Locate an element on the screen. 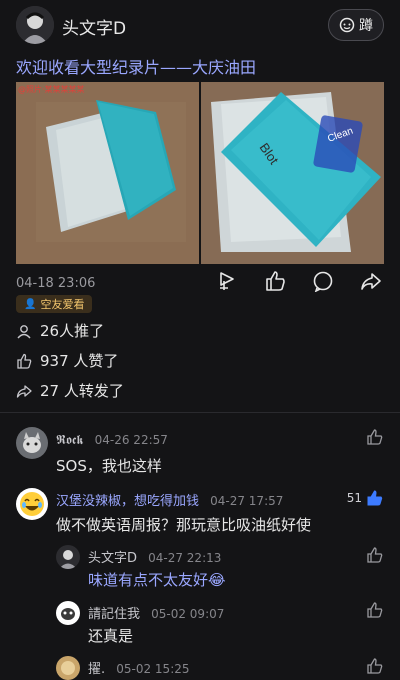 The image size is (400, 680). comment-text: SOS，我也这样 is located at coordinates (109, 466).